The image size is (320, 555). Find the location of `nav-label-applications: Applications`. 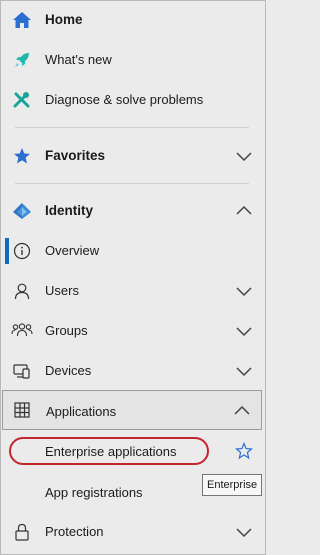

nav-label-applications: Applications is located at coordinates (81, 411).